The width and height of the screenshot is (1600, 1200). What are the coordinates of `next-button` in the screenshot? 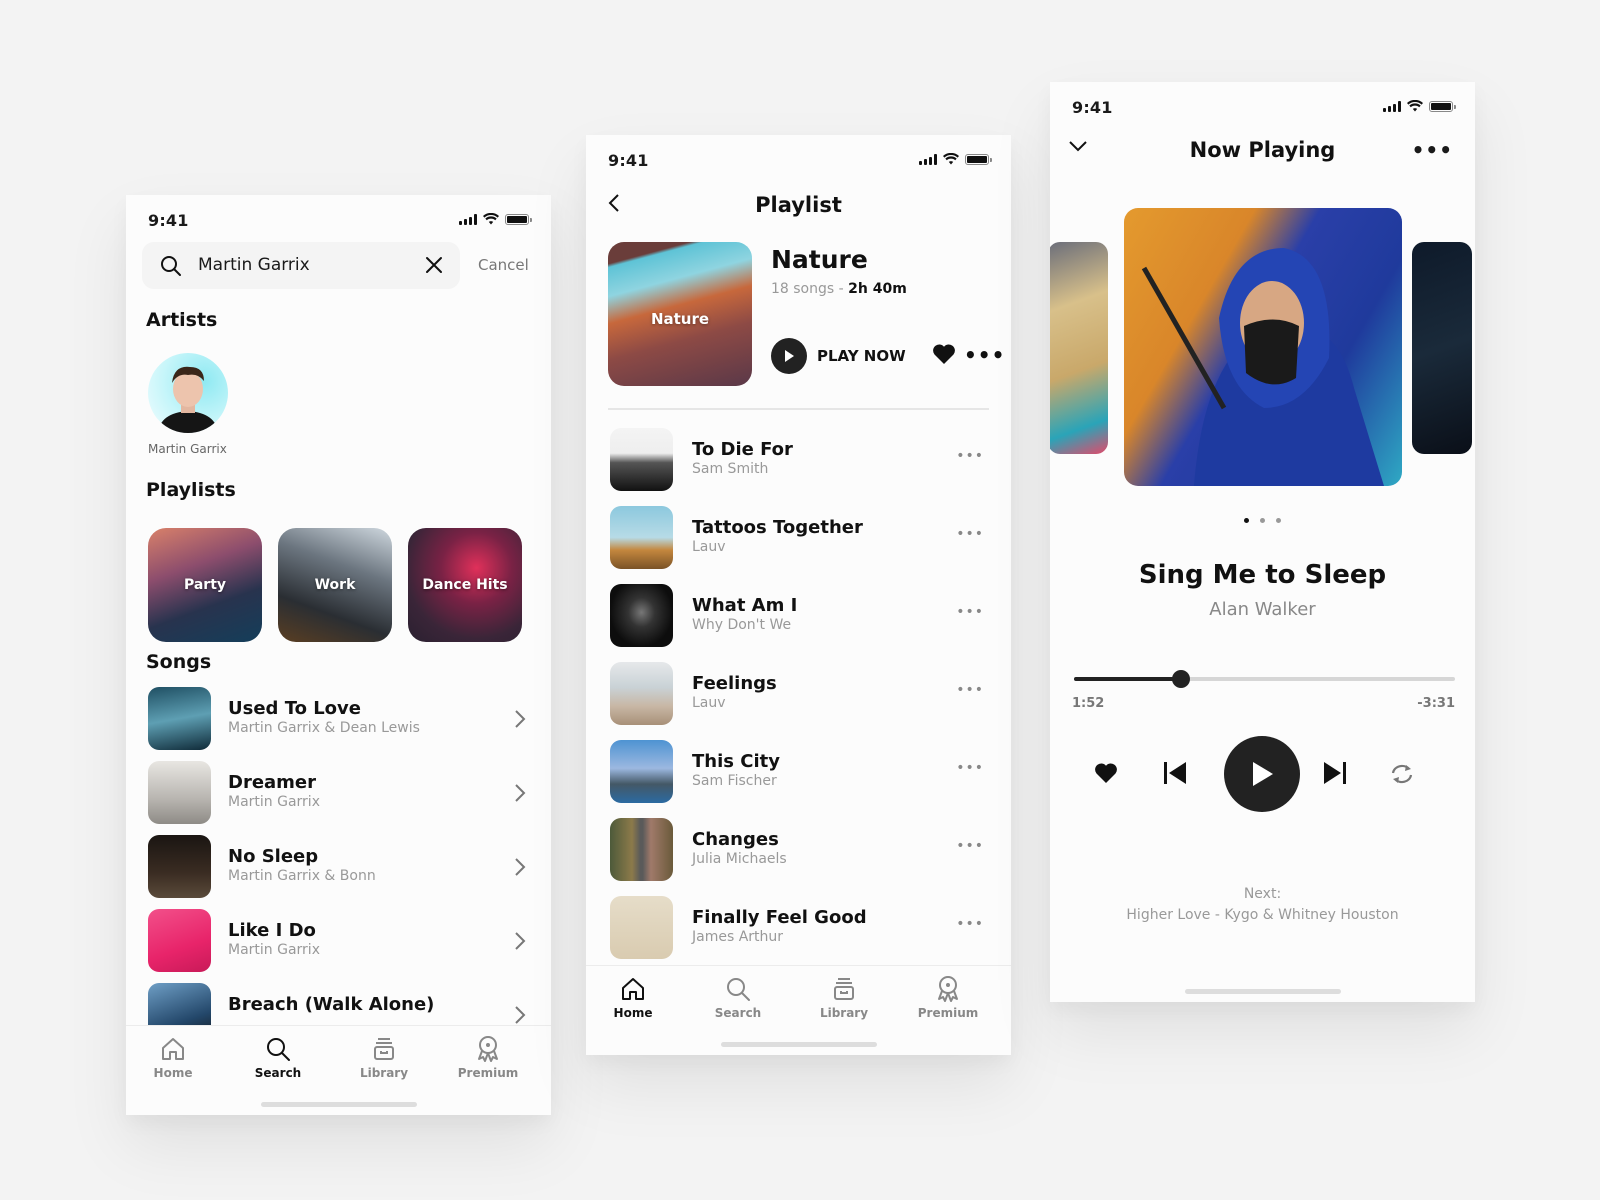 It's located at (1335, 773).